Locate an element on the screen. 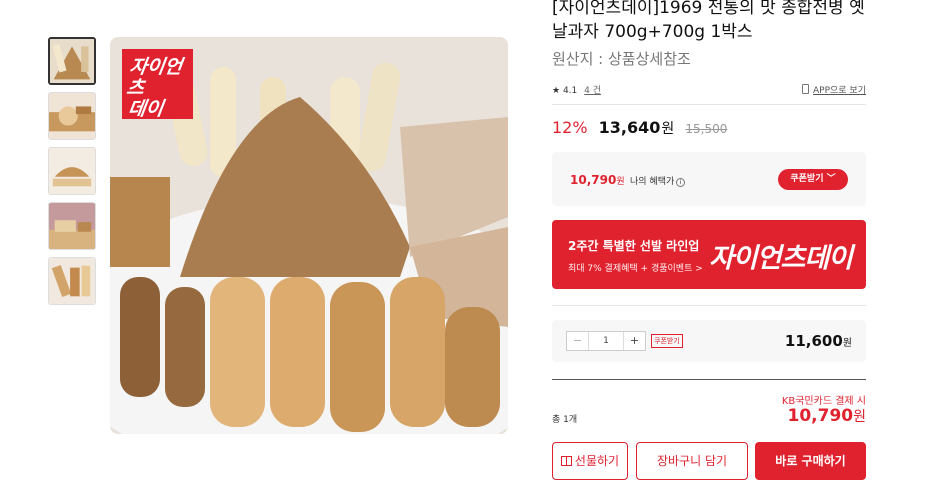 The image size is (930, 498). benefit-price: 10,790원 is located at coordinates (597, 180).